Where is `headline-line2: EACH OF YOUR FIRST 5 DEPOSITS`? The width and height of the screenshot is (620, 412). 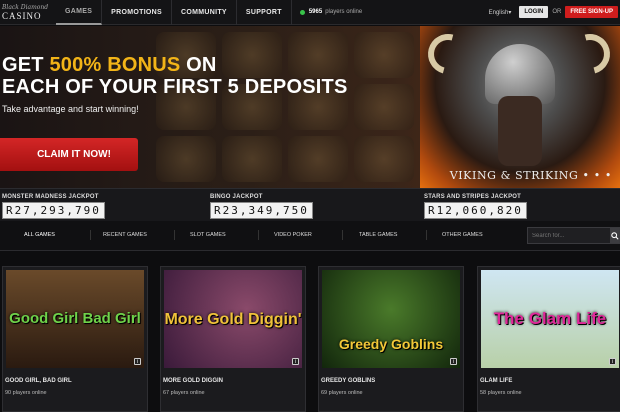 headline-line2: EACH OF YOUR FIRST 5 DEPOSITS is located at coordinates (175, 87).